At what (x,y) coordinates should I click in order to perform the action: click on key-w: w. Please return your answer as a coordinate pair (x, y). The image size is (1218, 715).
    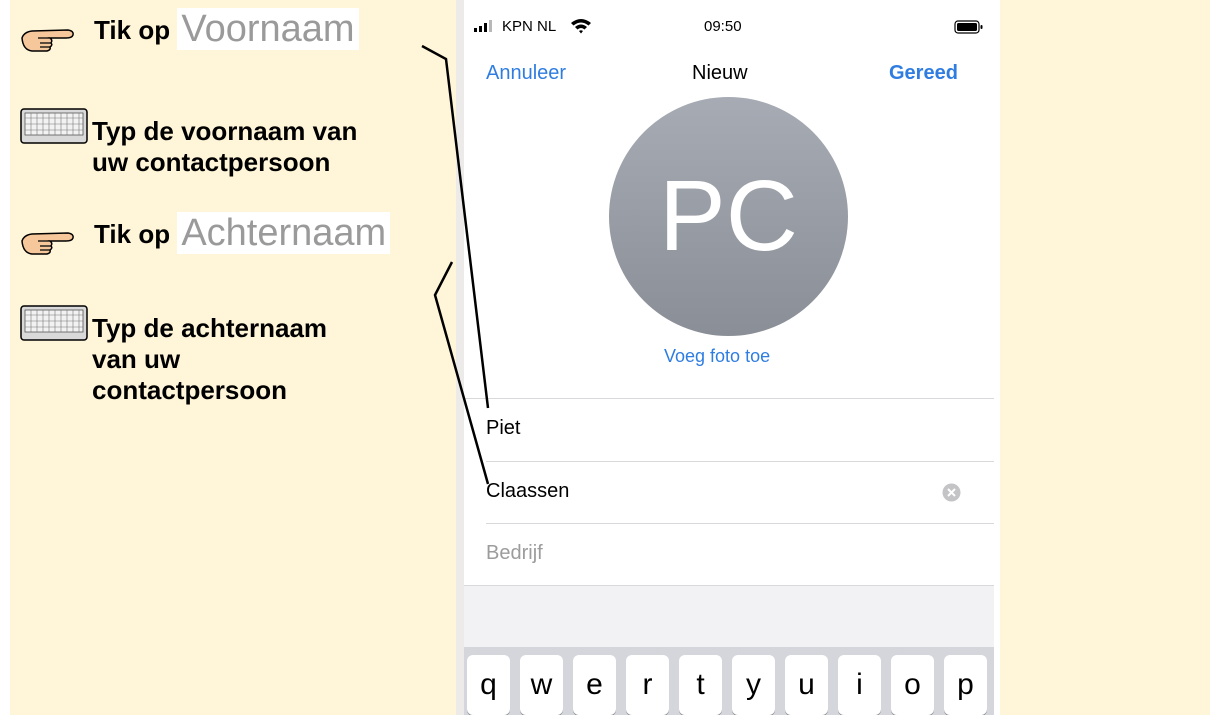
    Looking at the image, I should click on (541, 685).